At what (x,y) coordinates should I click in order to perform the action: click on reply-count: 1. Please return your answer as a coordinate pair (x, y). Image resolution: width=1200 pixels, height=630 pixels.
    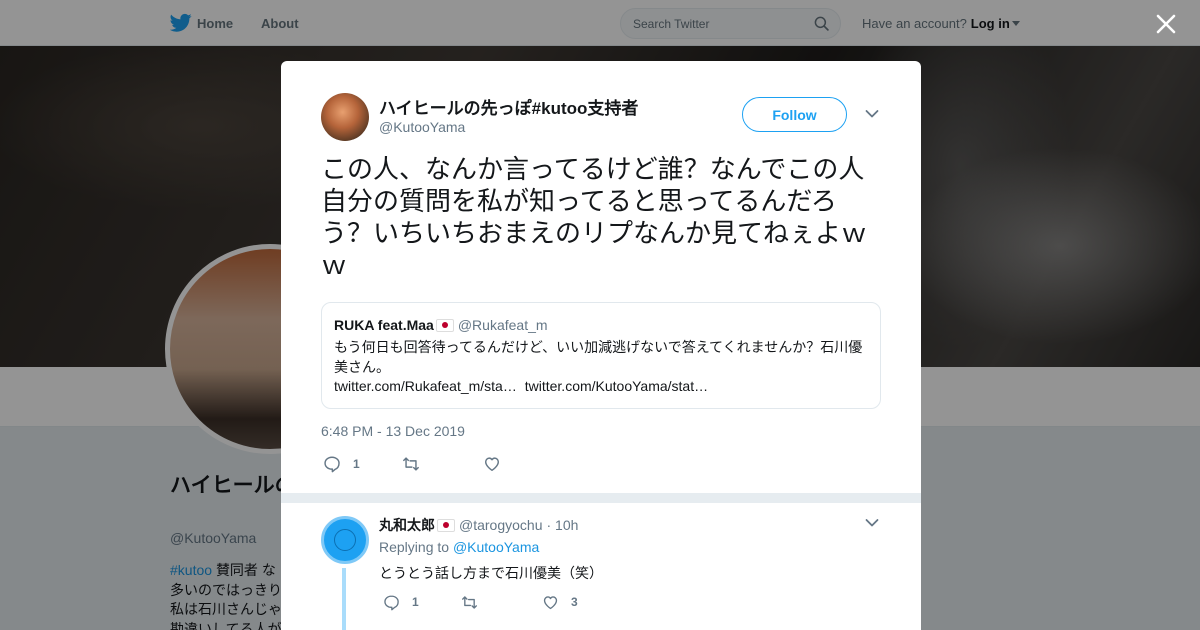
    Looking at the image, I should click on (356, 464).